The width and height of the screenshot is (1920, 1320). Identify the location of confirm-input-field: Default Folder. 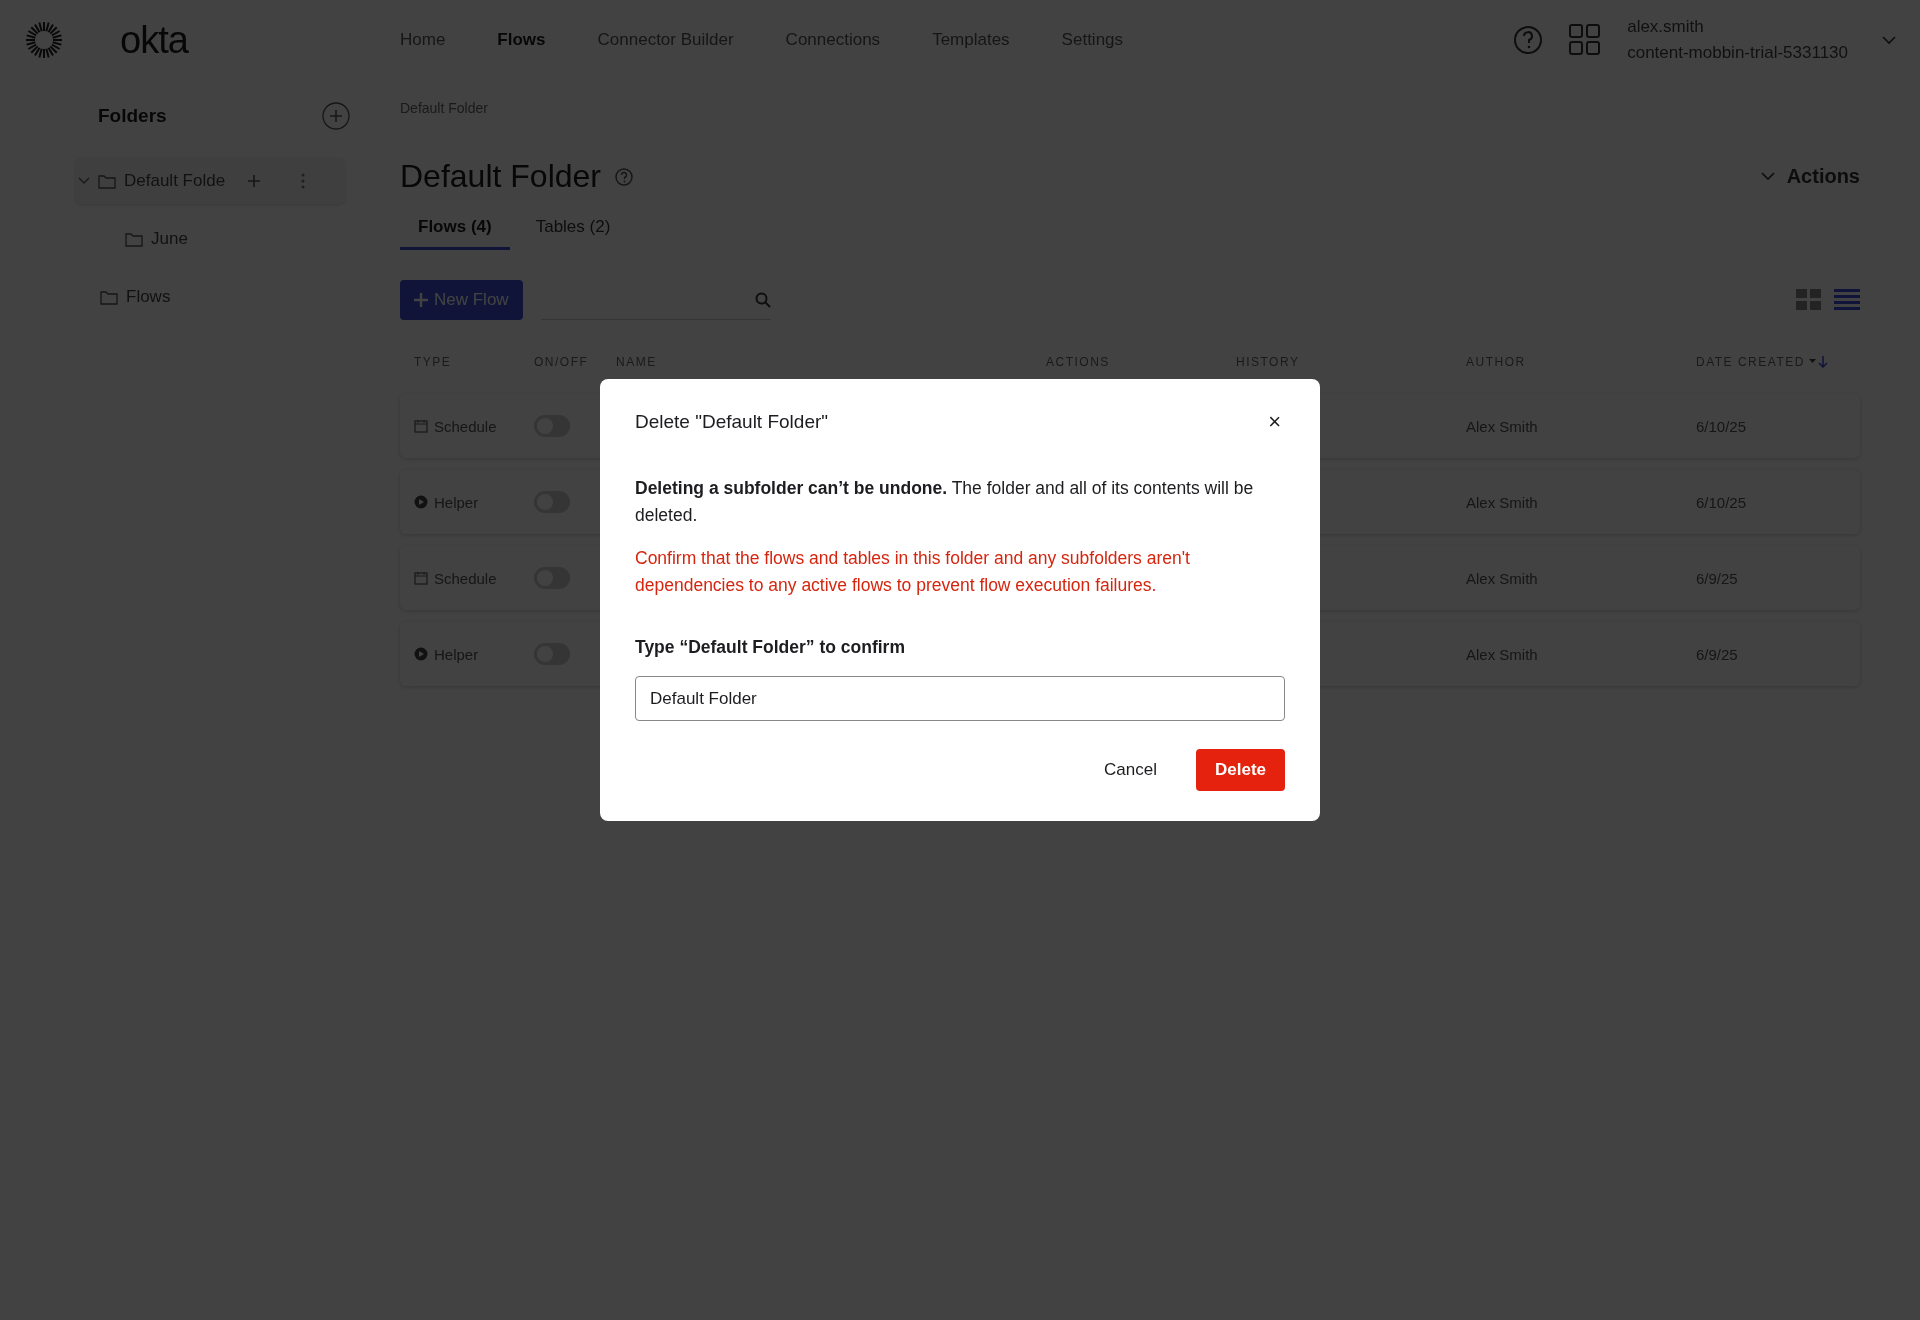
(960, 698).